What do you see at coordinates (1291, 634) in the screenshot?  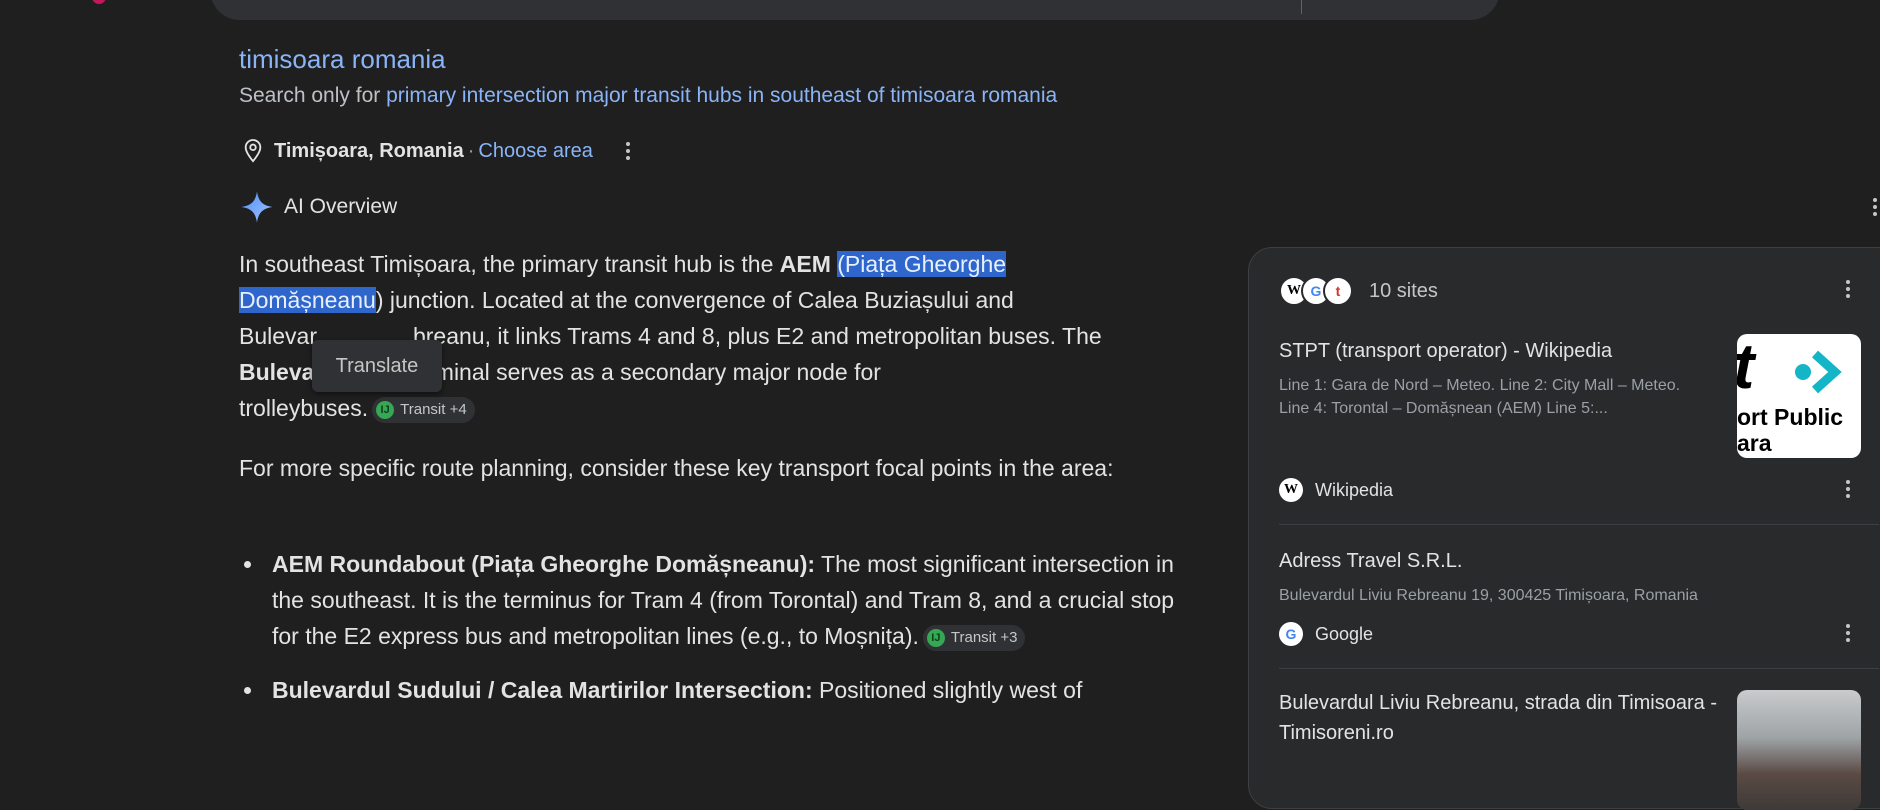 I see `google-icon: G` at bounding box center [1291, 634].